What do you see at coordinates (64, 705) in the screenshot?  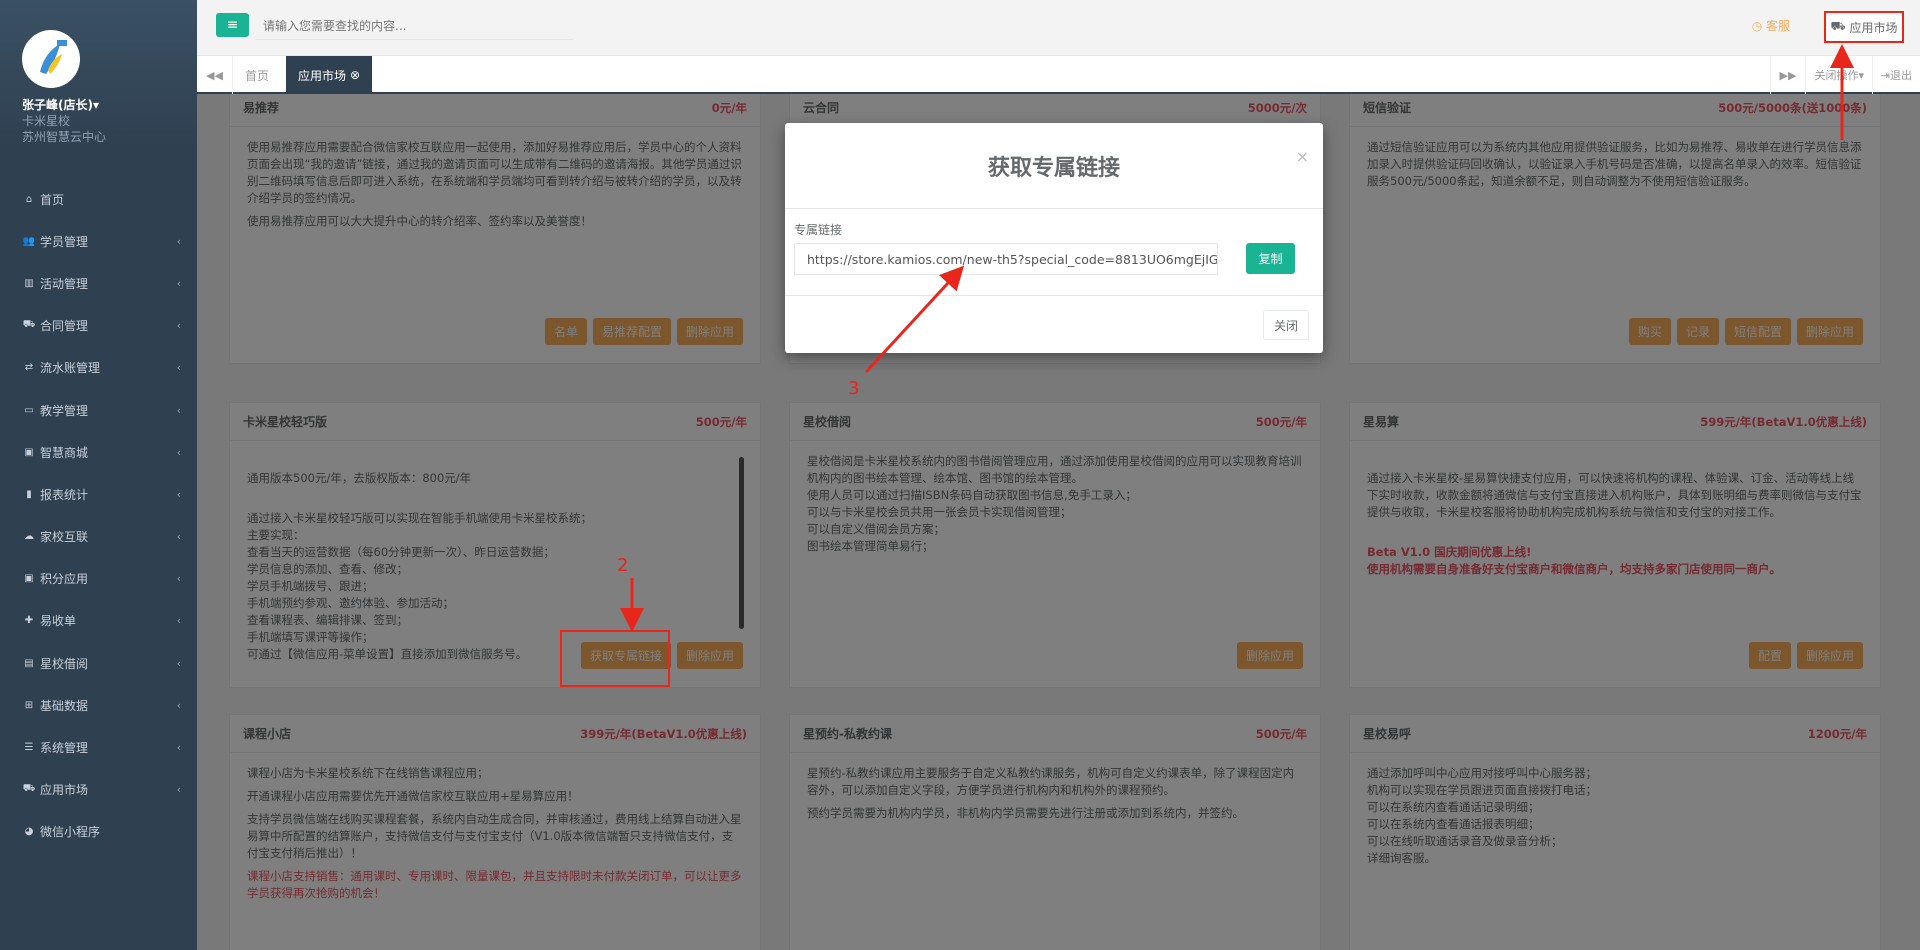 I see `sidebar-item-label: 基础数据` at bounding box center [64, 705].